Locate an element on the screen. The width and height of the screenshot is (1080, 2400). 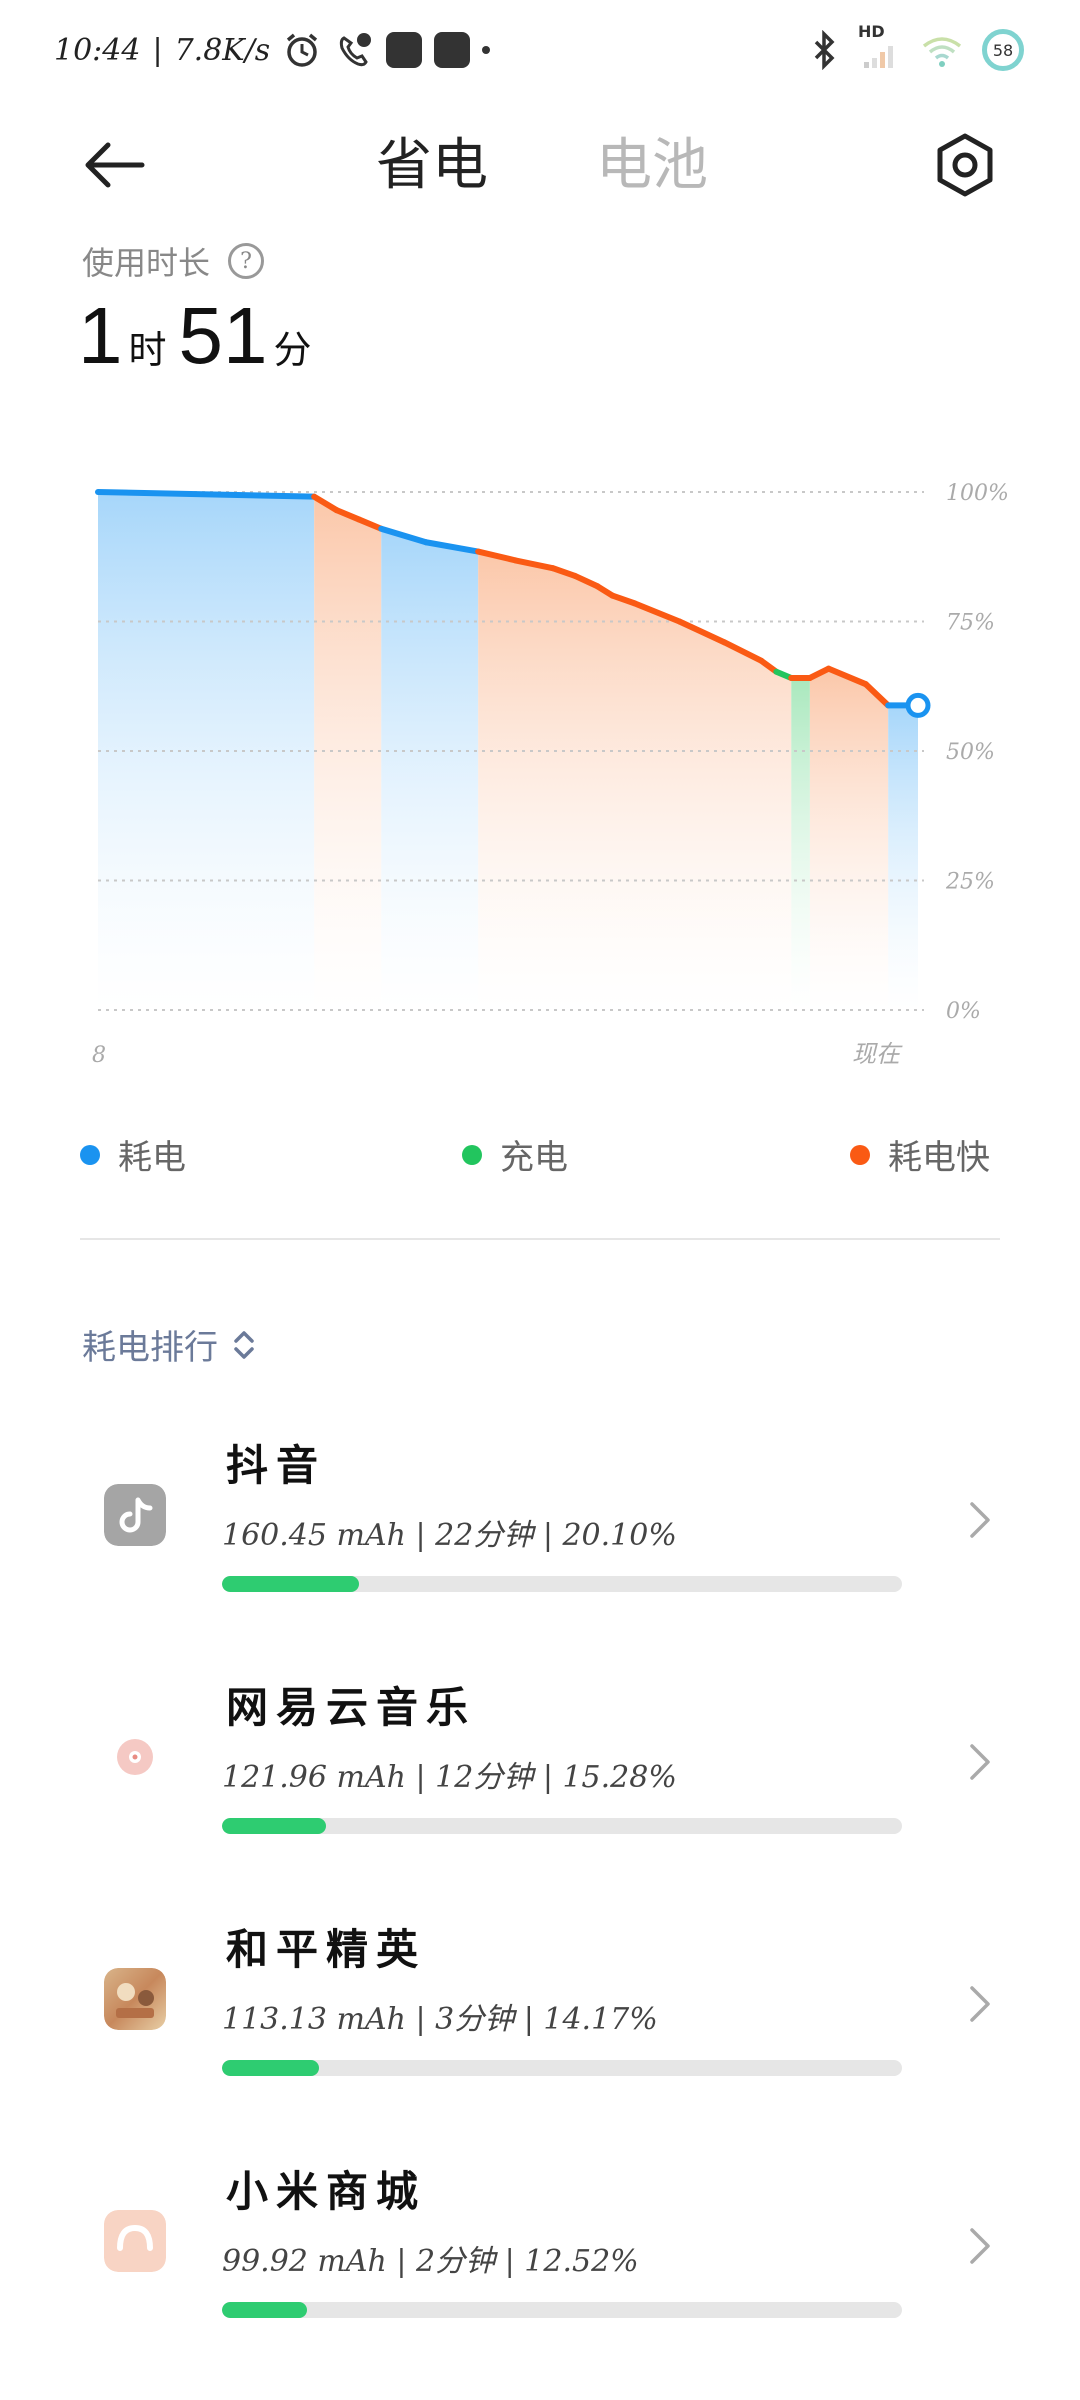
usage-hours-unit: 时 is located at coordinates (147, 350).